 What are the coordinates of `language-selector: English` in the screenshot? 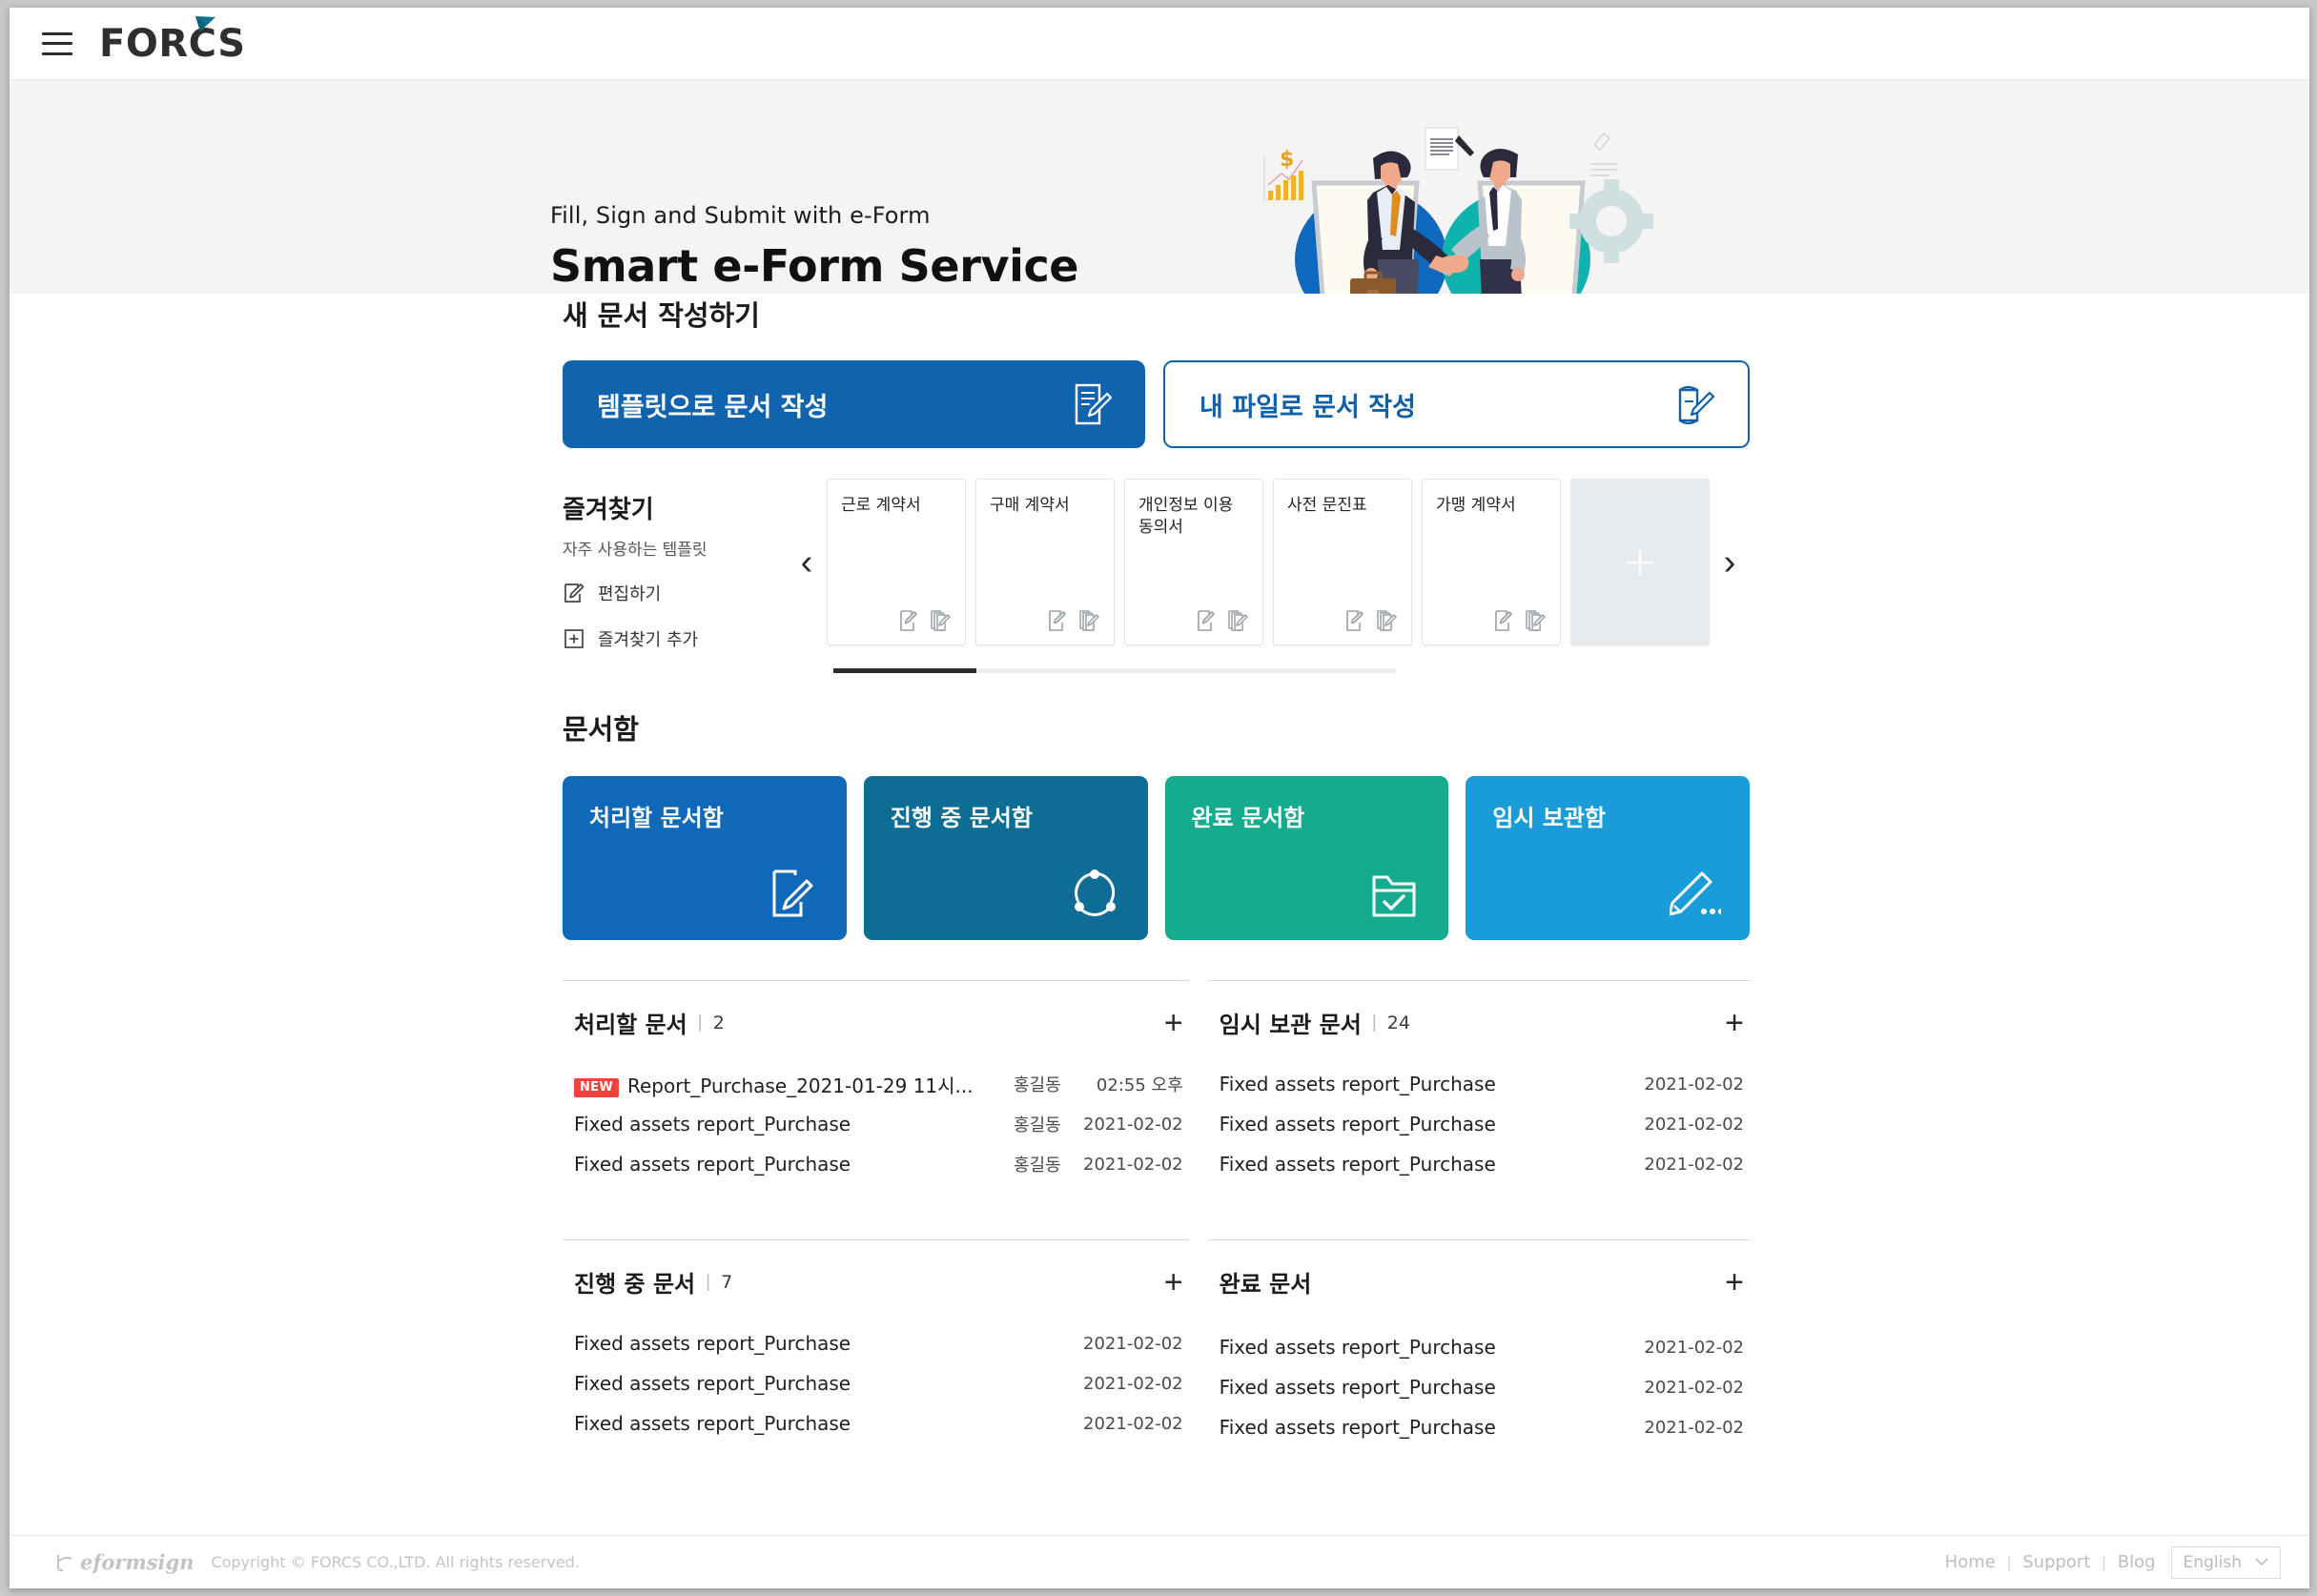 It's located at (2225, 1562).